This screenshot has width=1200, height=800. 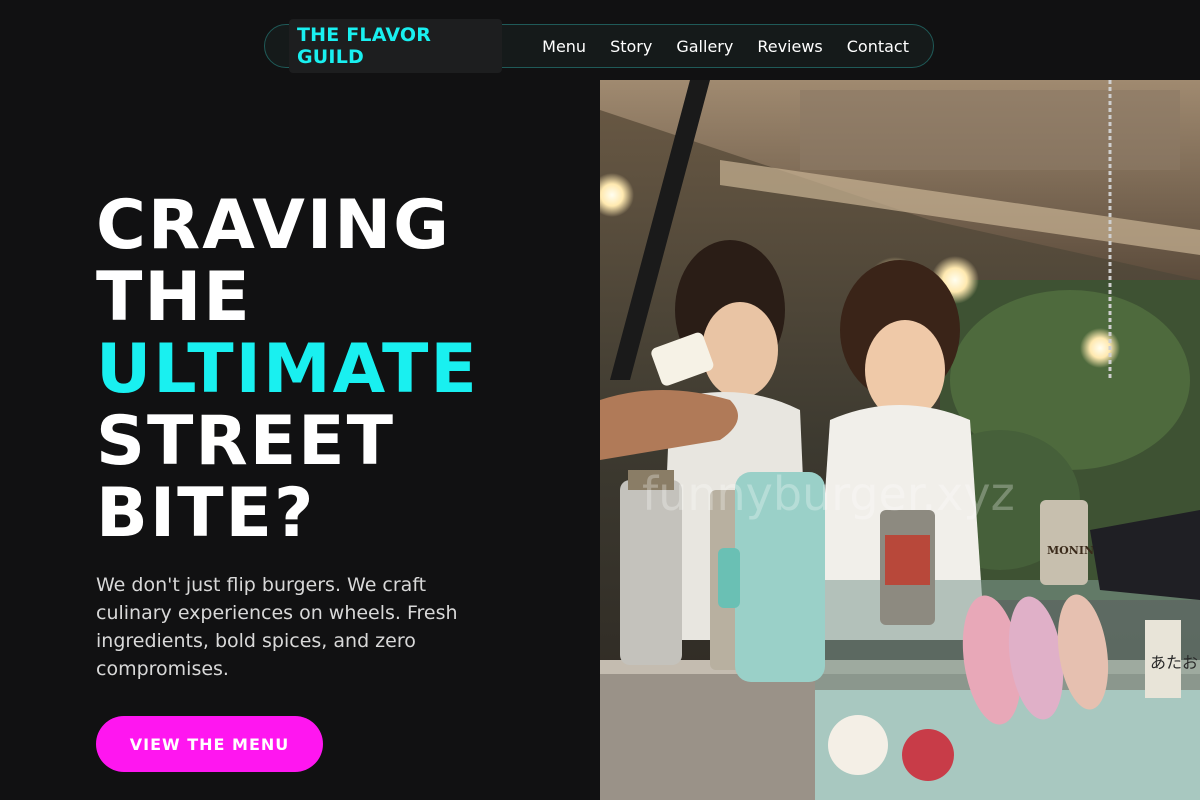 What do you see at coordinates (174, 297) in the screenshot?
I see `headline-line-2: THE` at bounding box center [174, 297].